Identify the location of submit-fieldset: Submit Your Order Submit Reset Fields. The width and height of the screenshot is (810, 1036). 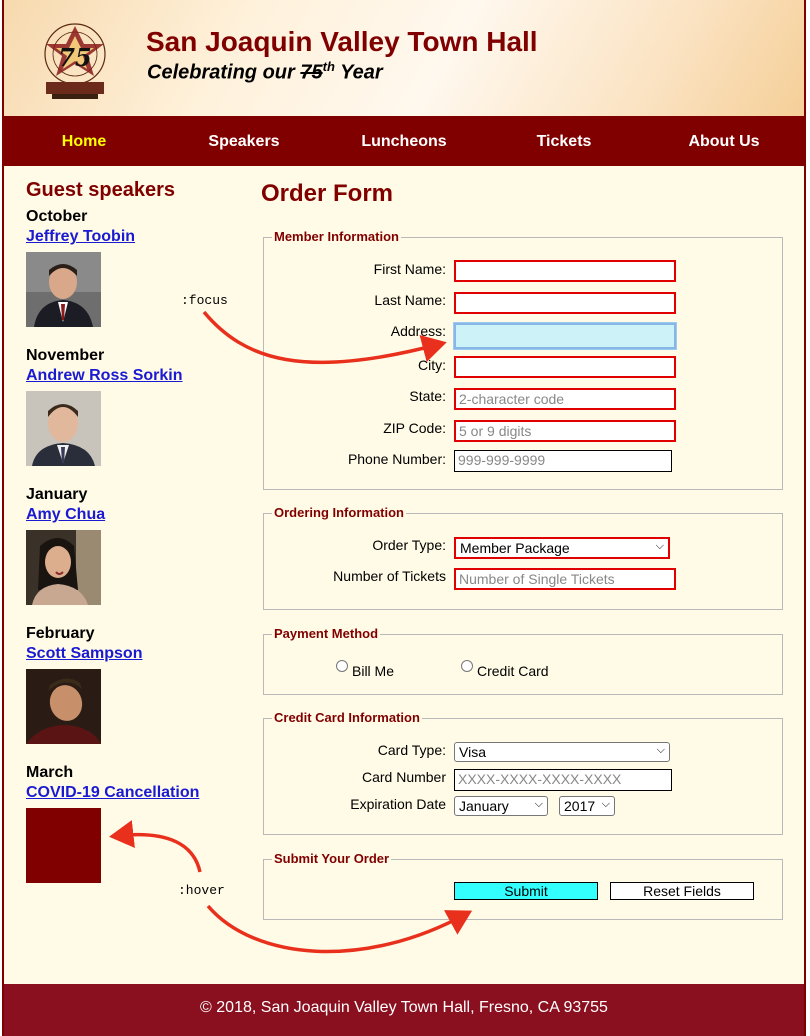
(523, 885).